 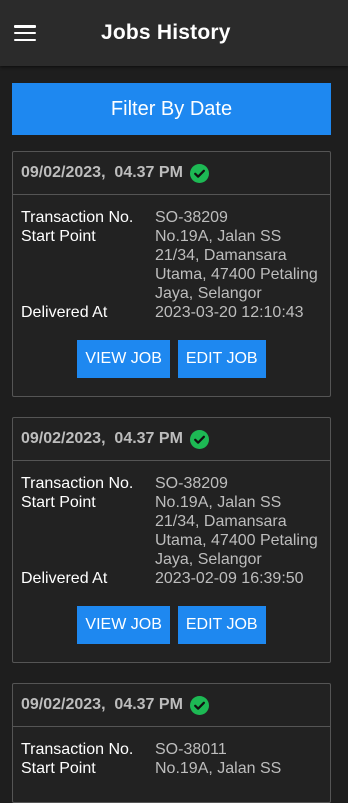 What do you see at coordinates (25, 33) in the screenshot?
I see `hamburger-menu-icon` at bounding box center [25, 33].